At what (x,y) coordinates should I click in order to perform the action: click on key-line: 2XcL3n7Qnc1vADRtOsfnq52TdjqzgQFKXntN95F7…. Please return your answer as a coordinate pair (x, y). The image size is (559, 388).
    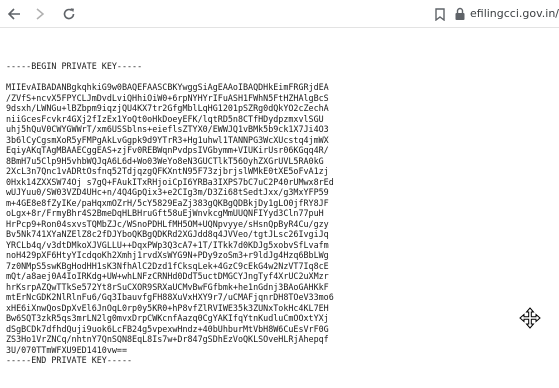
    Looking at the image, I should click on (167, 171).